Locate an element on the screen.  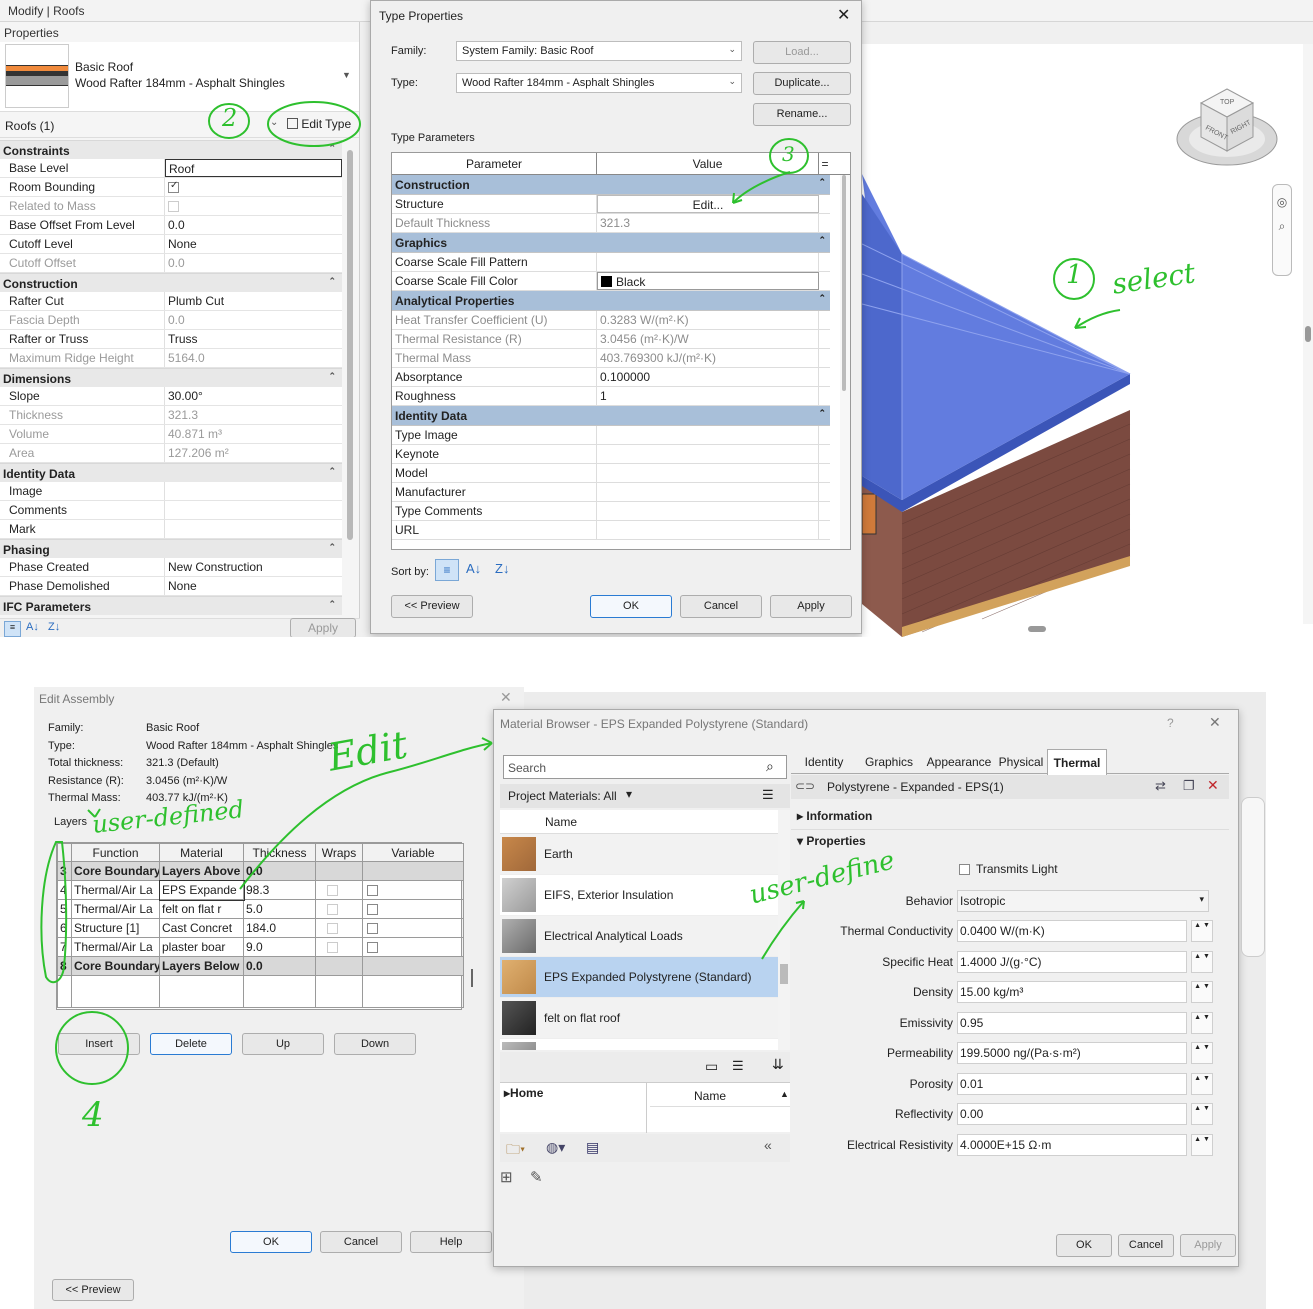
annotation-step-1: 1 is located at coordinates (1074, 275).